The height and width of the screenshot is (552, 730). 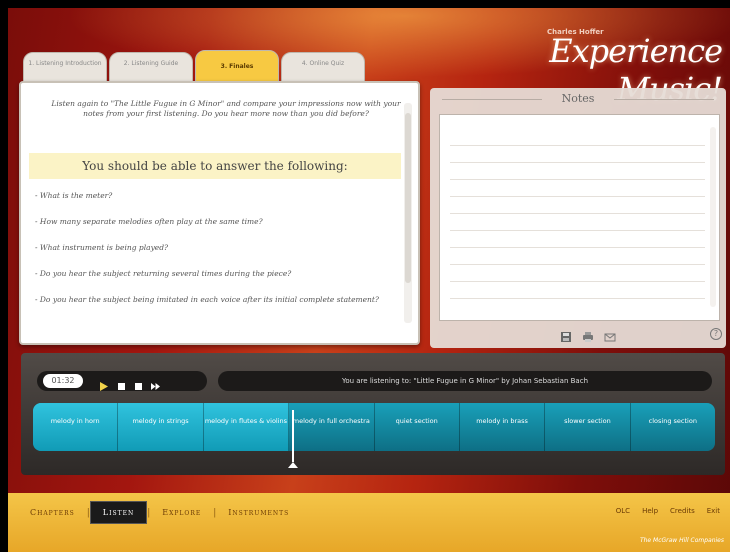 I want to click on timeline-section: closing section, so click(x=673, y=427).